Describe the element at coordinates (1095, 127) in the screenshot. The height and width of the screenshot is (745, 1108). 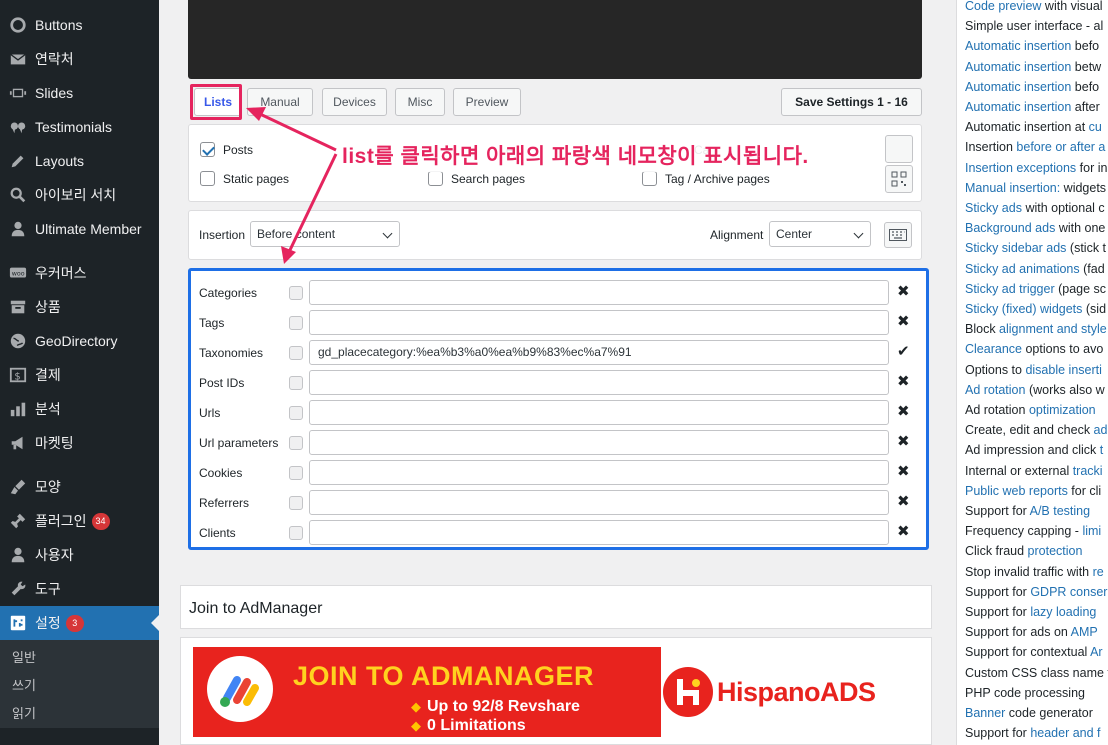
I see `feature-link: cu` at that location.